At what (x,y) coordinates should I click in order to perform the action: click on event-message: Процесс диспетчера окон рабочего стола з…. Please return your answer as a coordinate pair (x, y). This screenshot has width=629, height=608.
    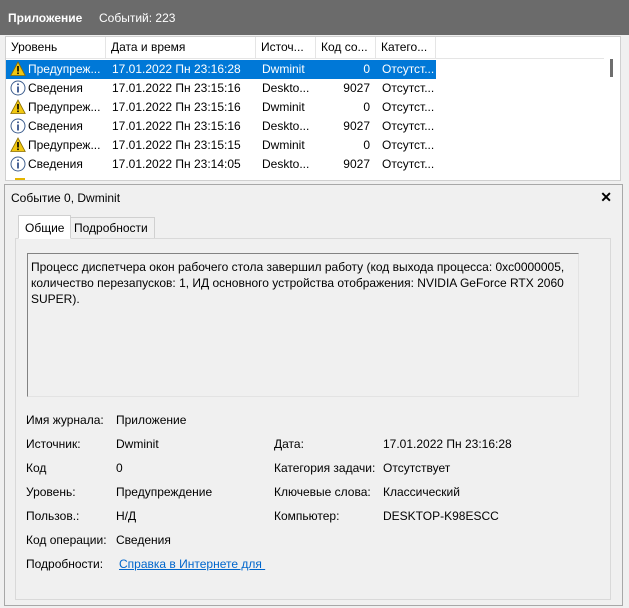
    Looking at the image, I should click on (298, 283).